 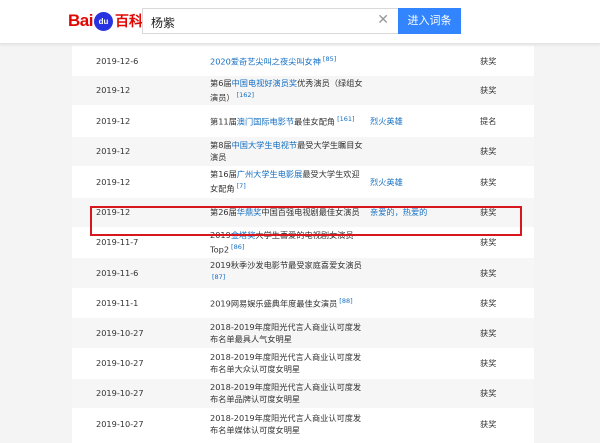 What do you see at coordinates (286, 265) in the screenshot?
I see `award-name-text: 2019秋季沙发电影节最受家庭喜爱女演员` at bounding box center [286, 265].